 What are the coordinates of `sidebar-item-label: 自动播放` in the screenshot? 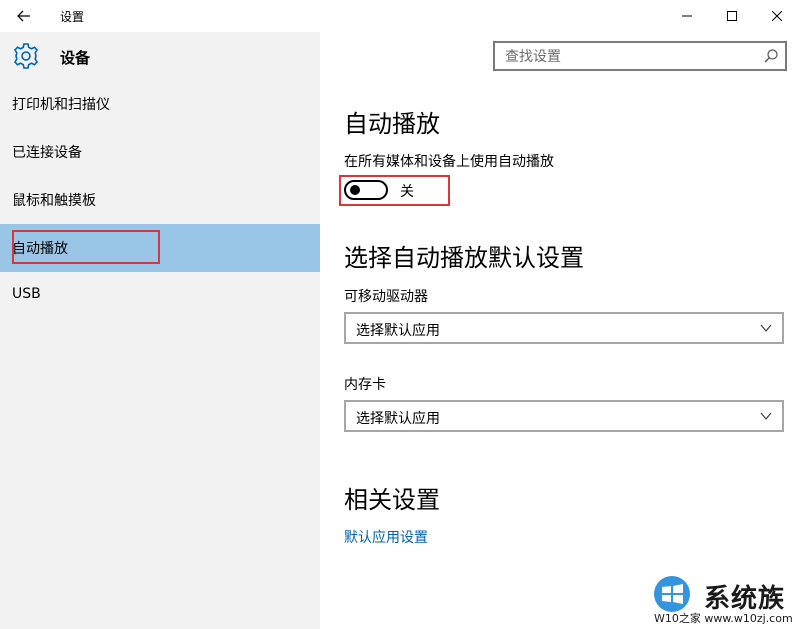 It's located at (40, 249).